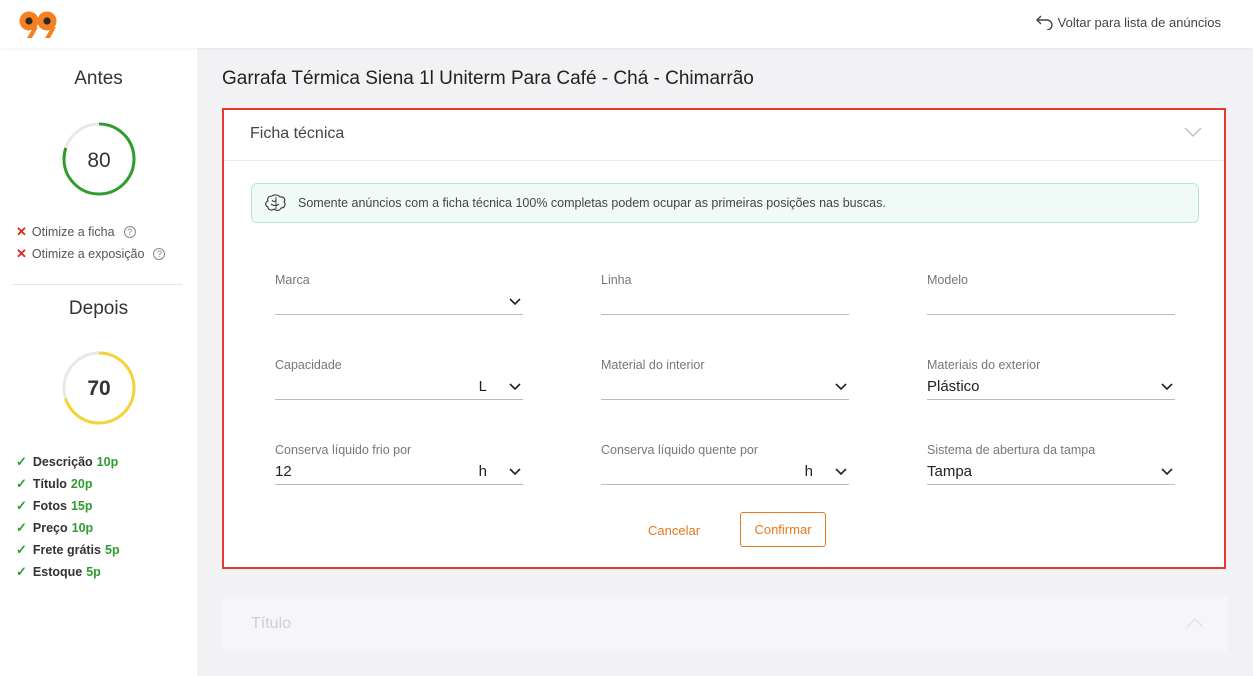 Image resolution: width=1253 pixels, height=676 pixels. What do you see at coordinates (62, 462) in the screenshot?
I see `check-label: Descrição` at bounding box center [62, 462].